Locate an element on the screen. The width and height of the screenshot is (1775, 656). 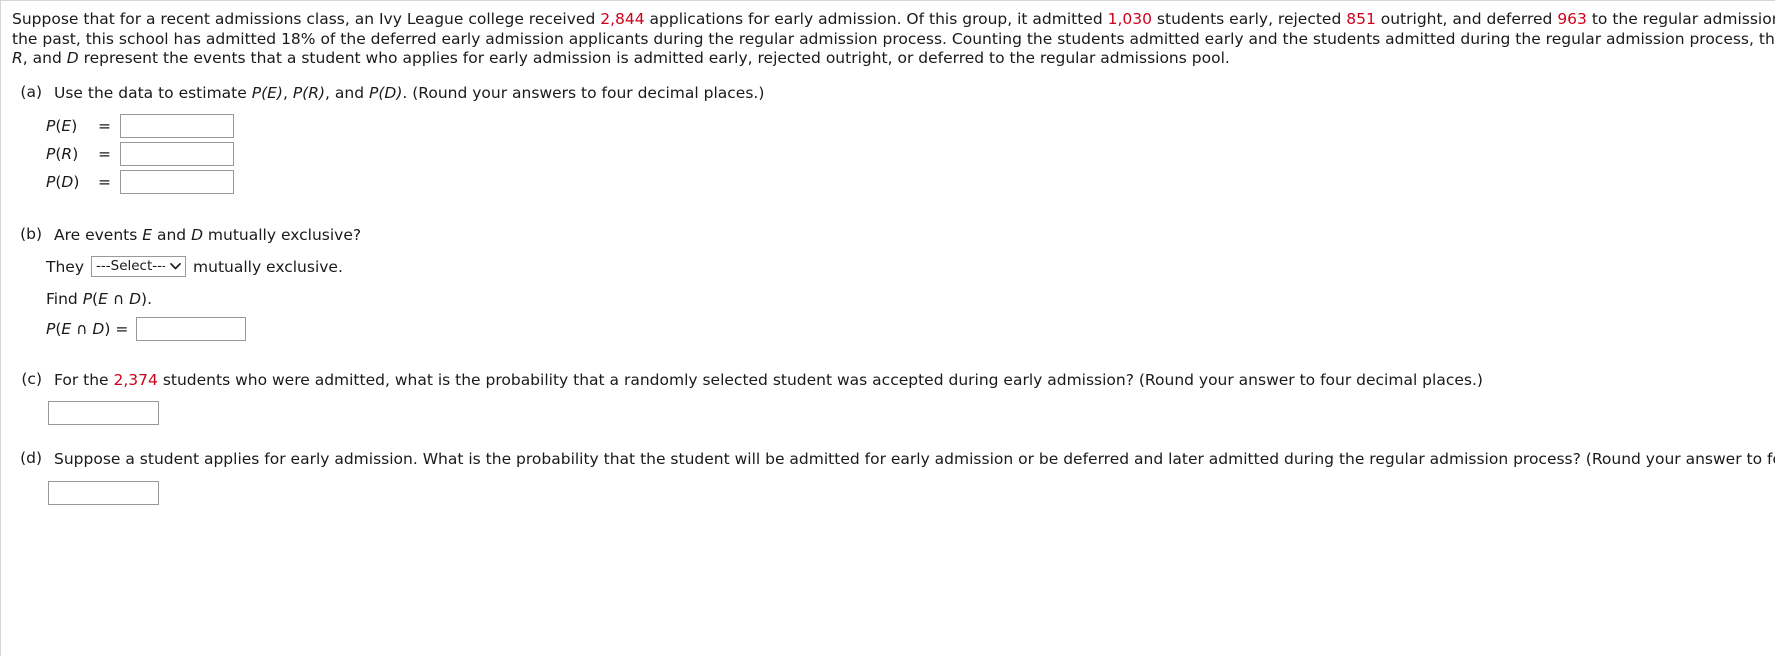
part-a-answer-list: P(E) = P(R) = P(D) = is located at coordinates (910, 154).